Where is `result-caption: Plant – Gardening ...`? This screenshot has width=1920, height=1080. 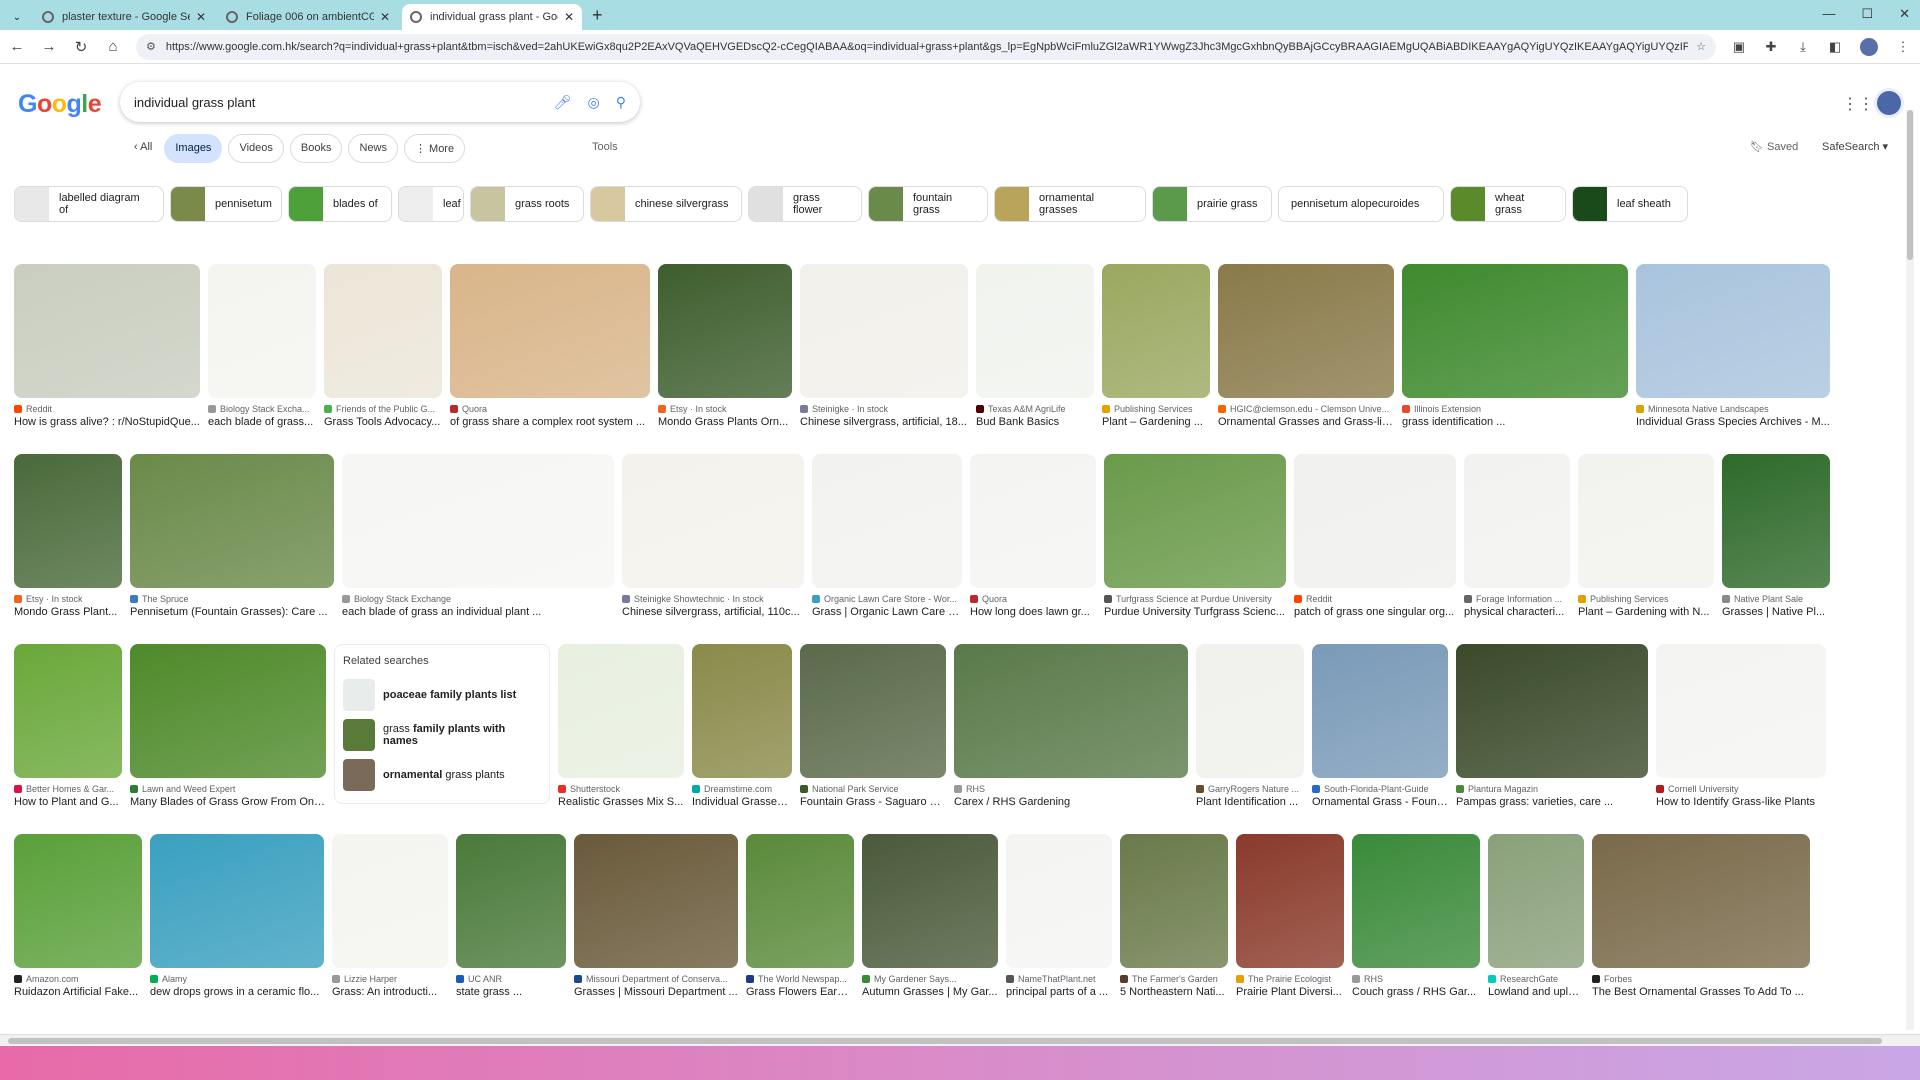 result-caption: Plant – Gardening ... is located at coordinates (1156, 422).